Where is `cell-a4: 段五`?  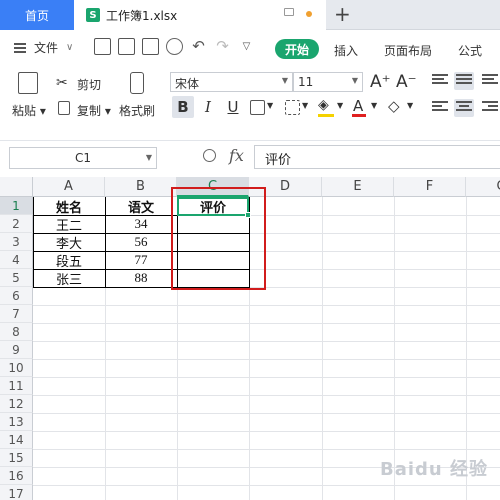
cell-a4: 段五 is located at coordinates (69, 260).